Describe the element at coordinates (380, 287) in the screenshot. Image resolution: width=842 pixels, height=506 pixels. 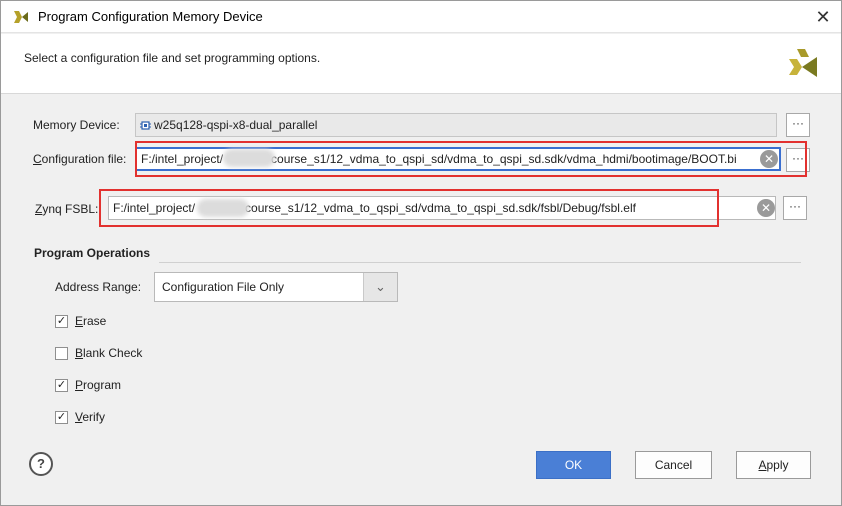
I see `chevron-down-icon: ⌄` at that location.